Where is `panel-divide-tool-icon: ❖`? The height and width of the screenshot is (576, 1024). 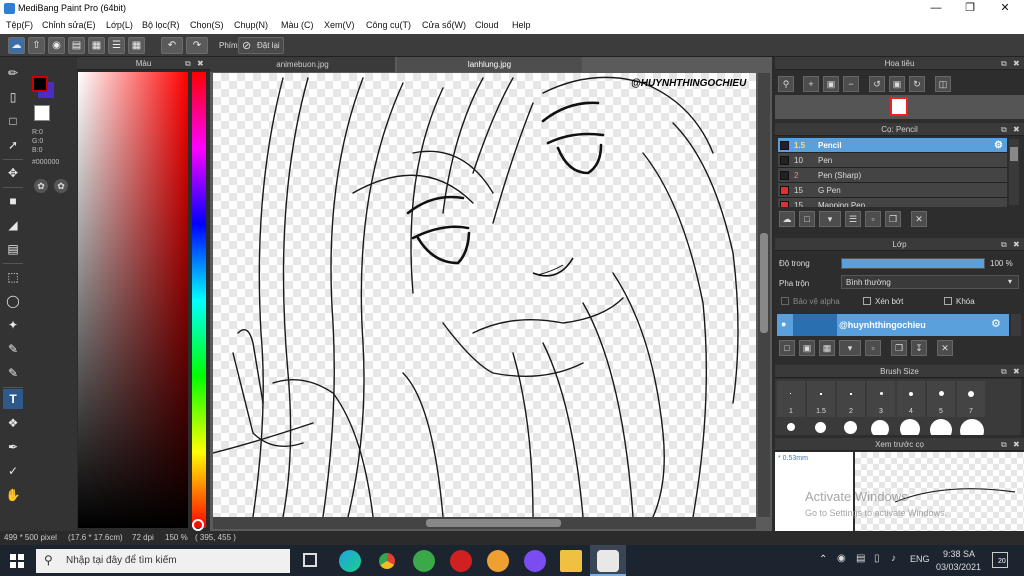 panel-divide-tool-icon: ❖ is located at coordinates (13, 423).